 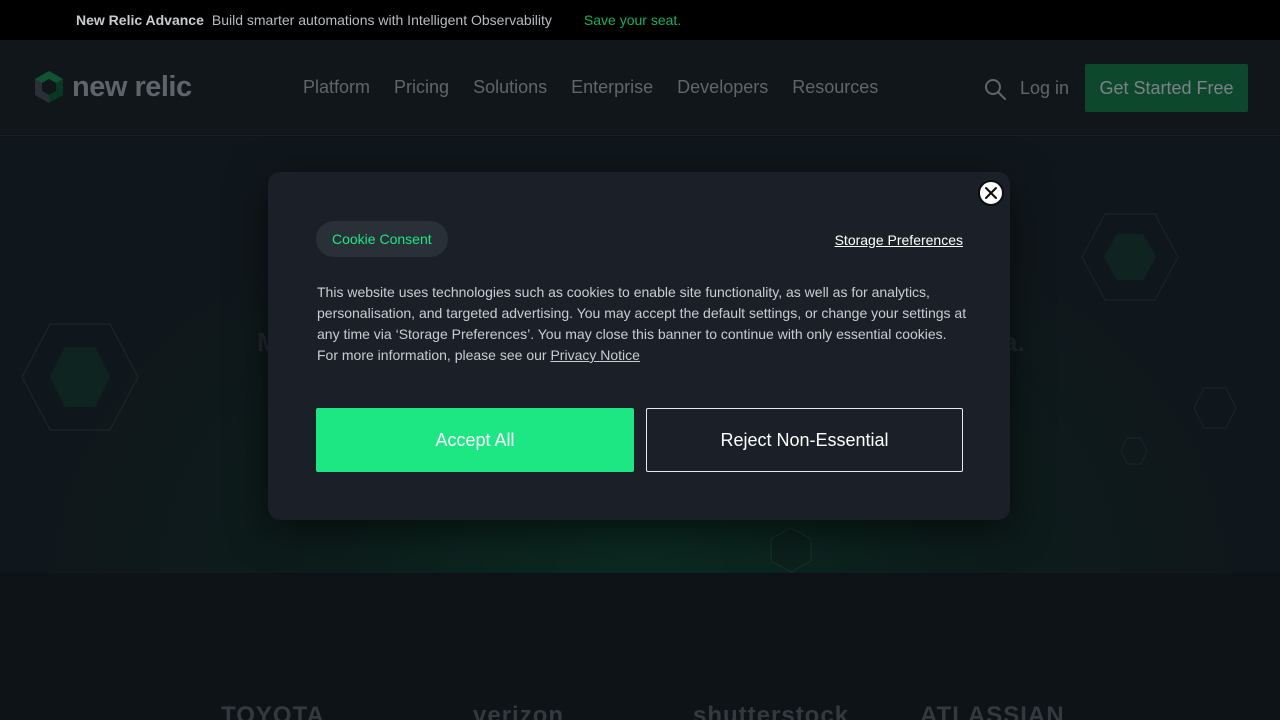 What do you see at coordinates (804, 440) in the screenshot?
I see `reject-non-essential-button: Reject Non-Essential` at bounding box center [804, 440].